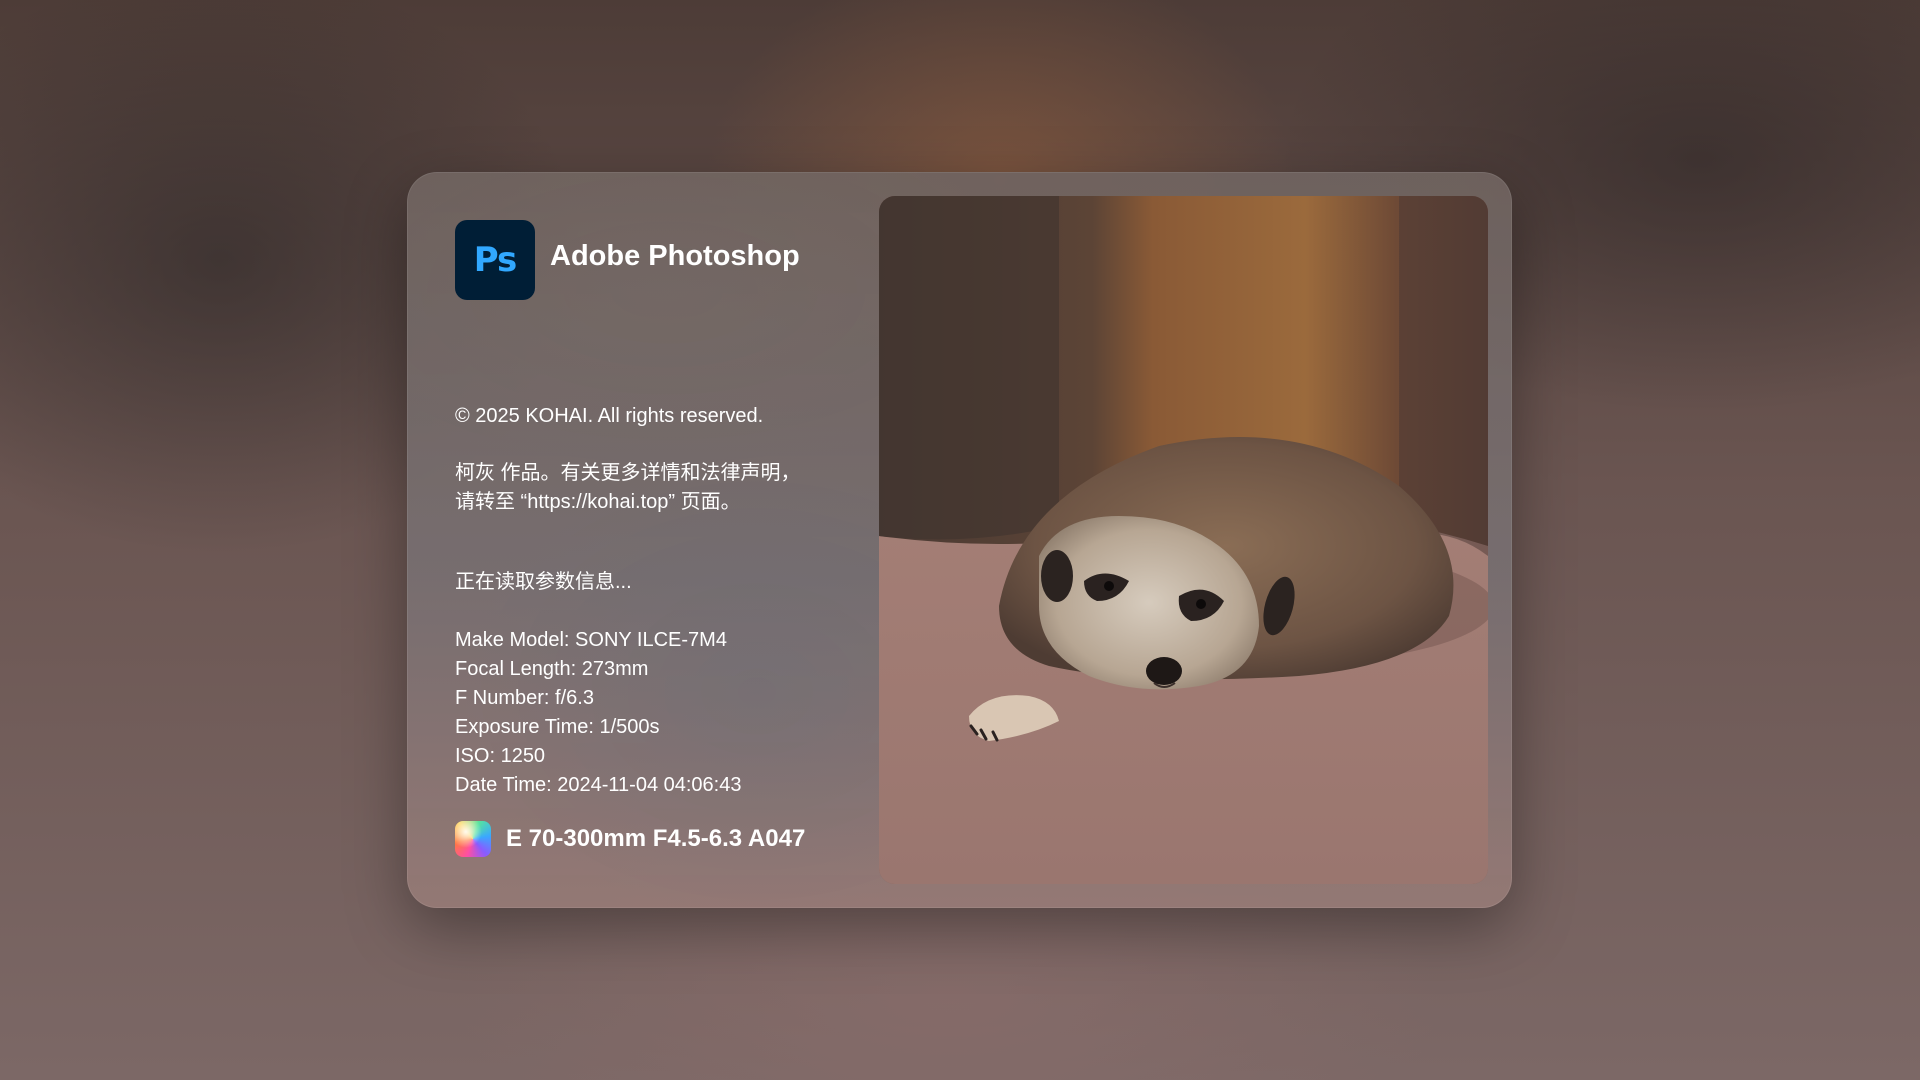 This screenshot has height=1080, width=1920. I want to click on legal-notice-line-1: 柯灰 作品。有关更多详情和法律声明，, so click(628, 473).